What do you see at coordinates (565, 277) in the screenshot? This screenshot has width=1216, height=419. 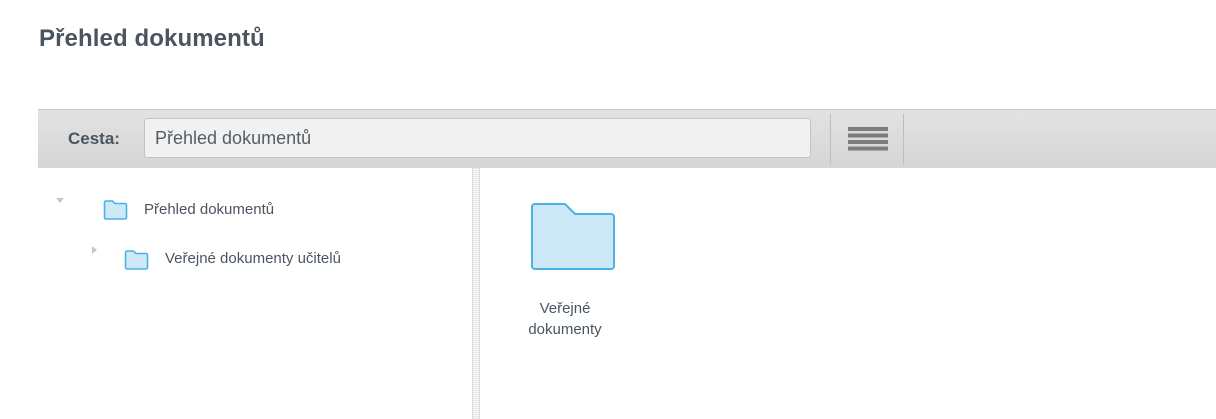 I see `folder-tile-public-docs: Veřejné dokumenty` at bounding box center [565, 277].